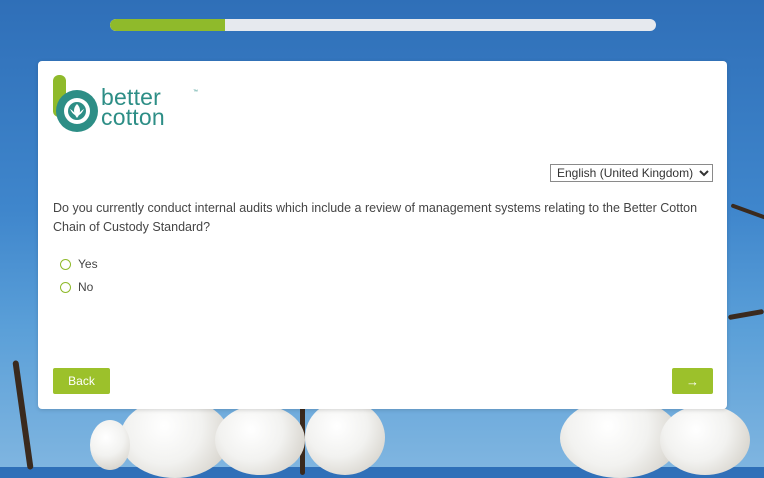  I want to click on option-yes-label: Yes, so click(88, 264).